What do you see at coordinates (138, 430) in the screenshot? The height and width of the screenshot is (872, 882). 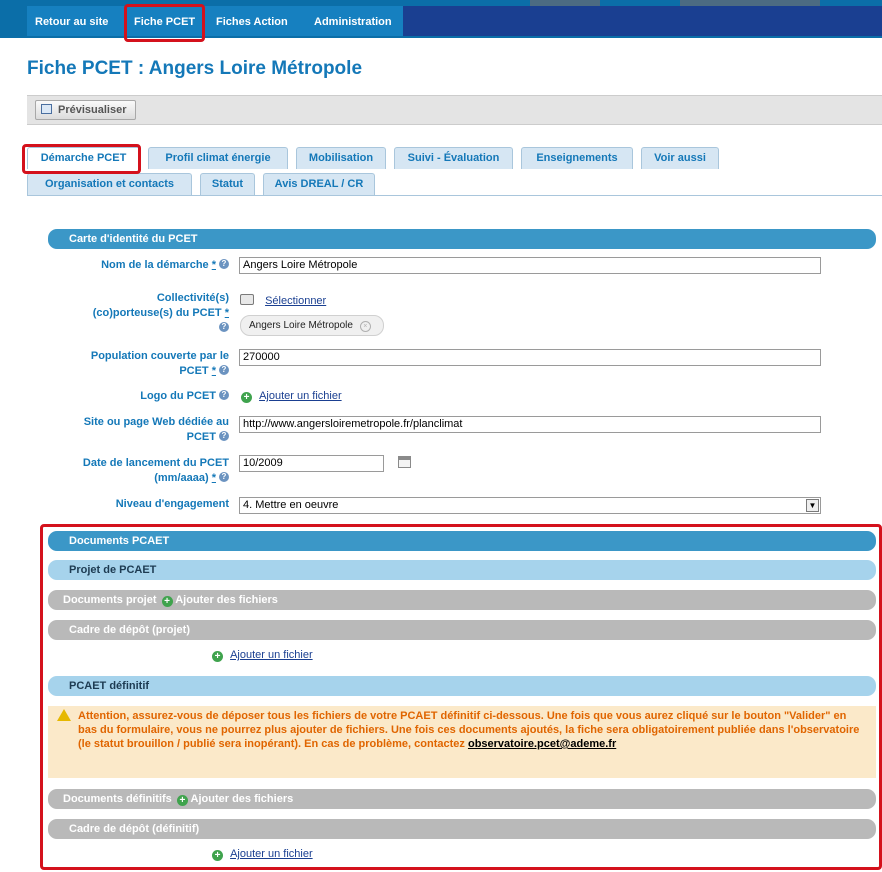 I see `label-site-web: Site ou page Web dédiée au PCET` at bounding box center [138, 430].